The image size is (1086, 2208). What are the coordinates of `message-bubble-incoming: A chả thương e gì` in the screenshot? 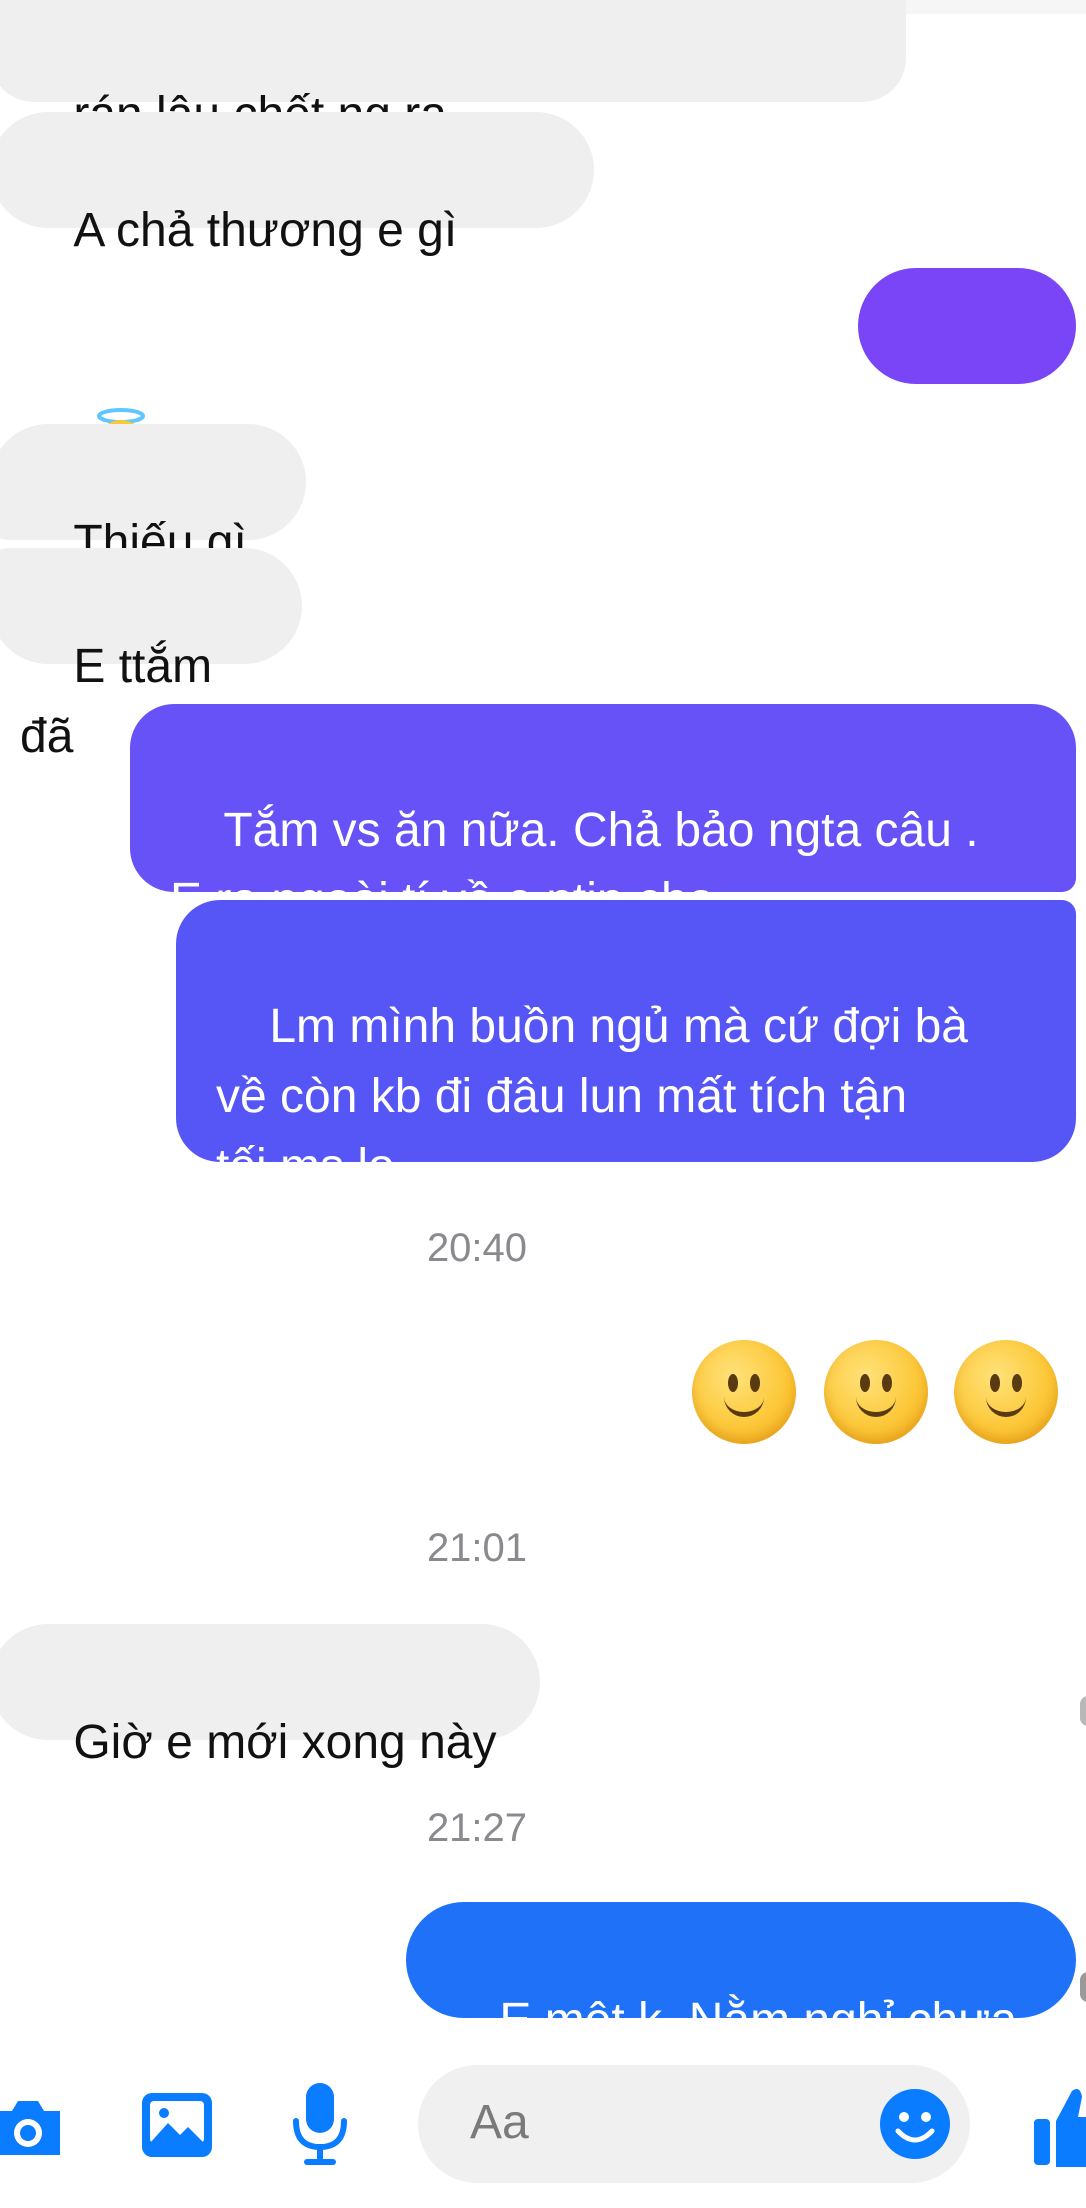 It's located at (297, 290).